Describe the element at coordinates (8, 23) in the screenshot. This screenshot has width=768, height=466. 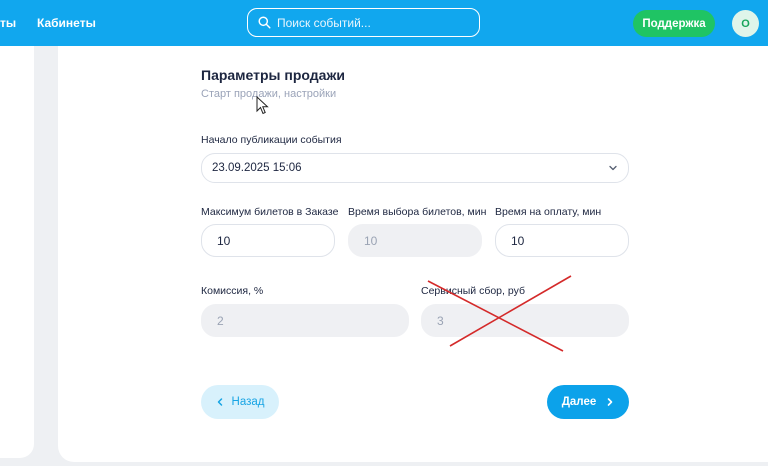
I see `nav-link-truncated: ты` at that location.